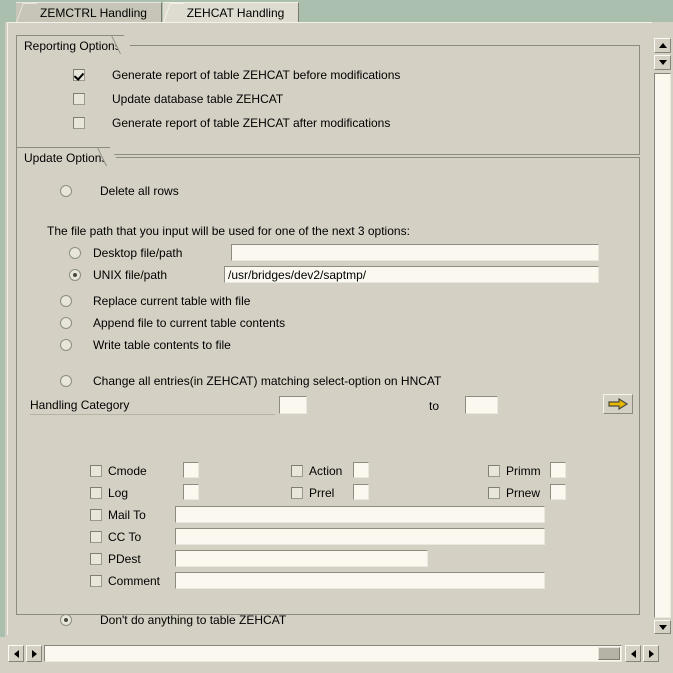 This screenshot has height=673, width=673. Describe the element at coordinates (191, 470) in the screenshot. I see `cmode-input` at that location.